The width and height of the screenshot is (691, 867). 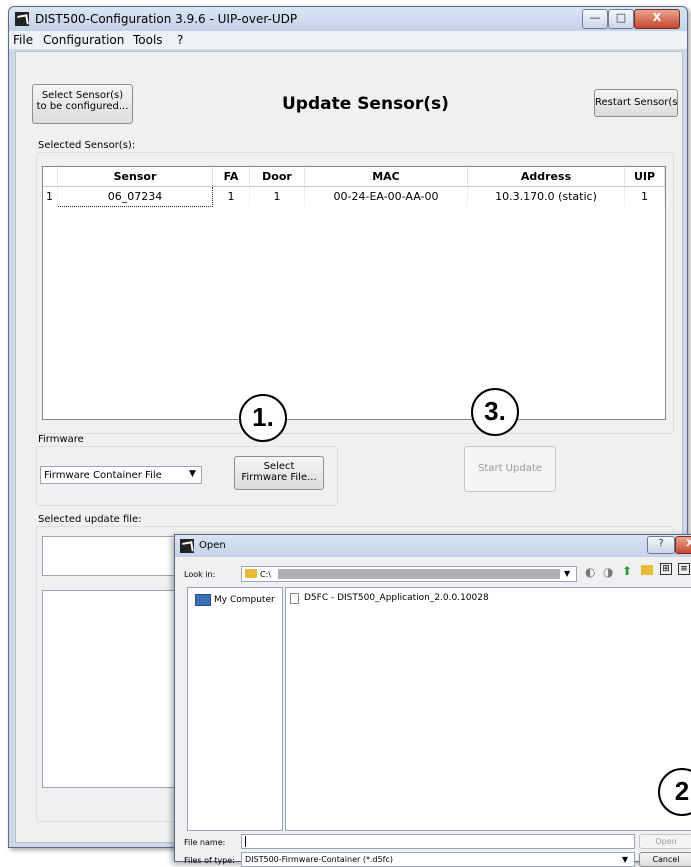 I want to click on dialog-title: Open, so click(x=212, y=545).